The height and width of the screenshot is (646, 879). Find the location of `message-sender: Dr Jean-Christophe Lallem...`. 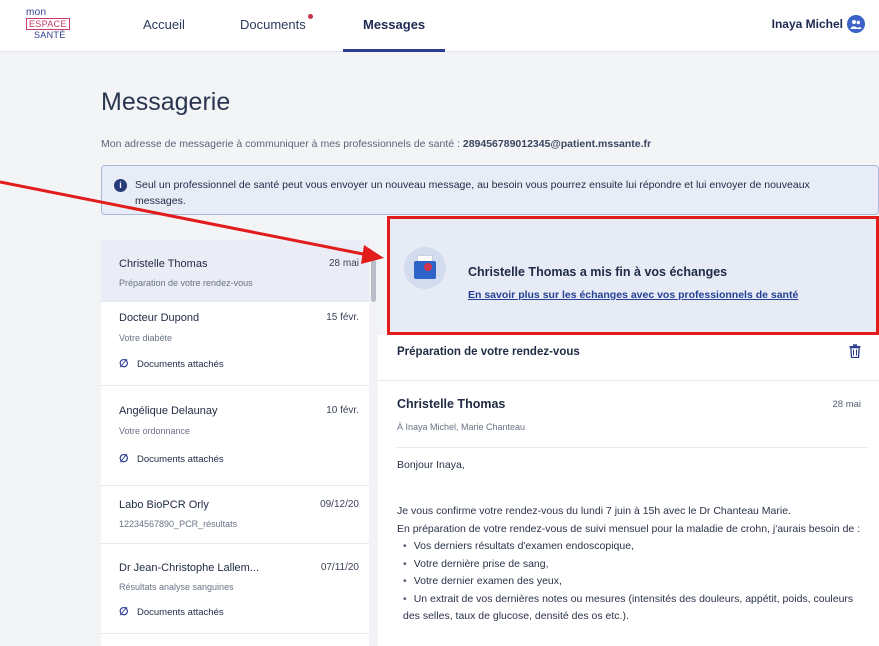

message-sender: Dr Jean-Christophe Lallem... is located at coordinates (189, 568).